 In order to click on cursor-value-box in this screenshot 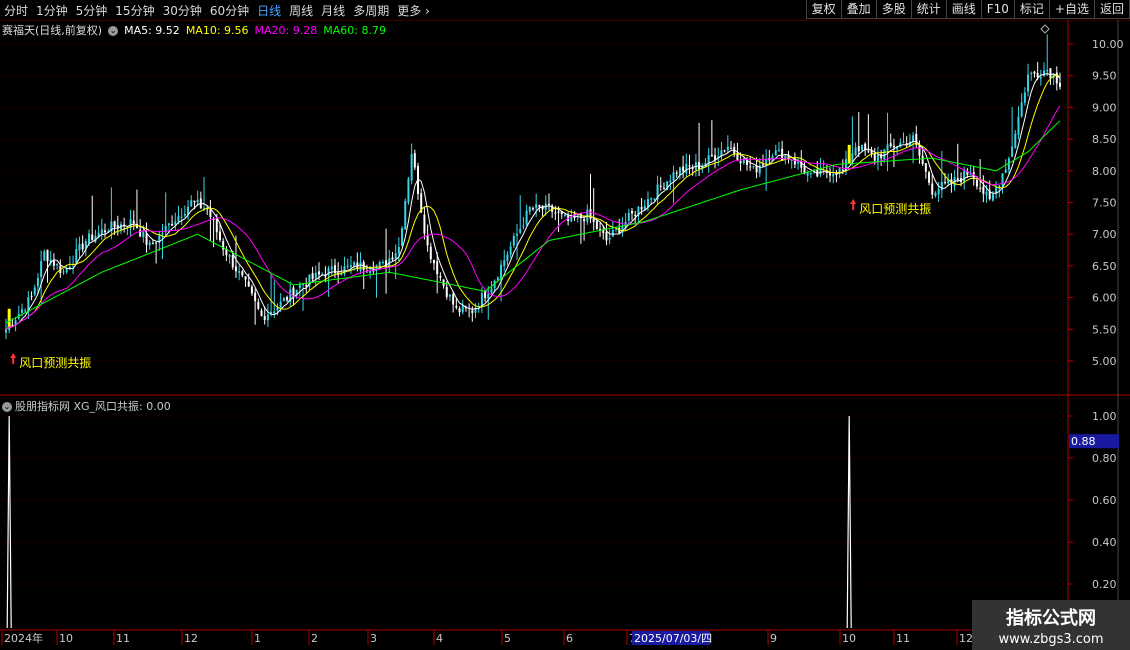, I will do `click(1094, 441)`.